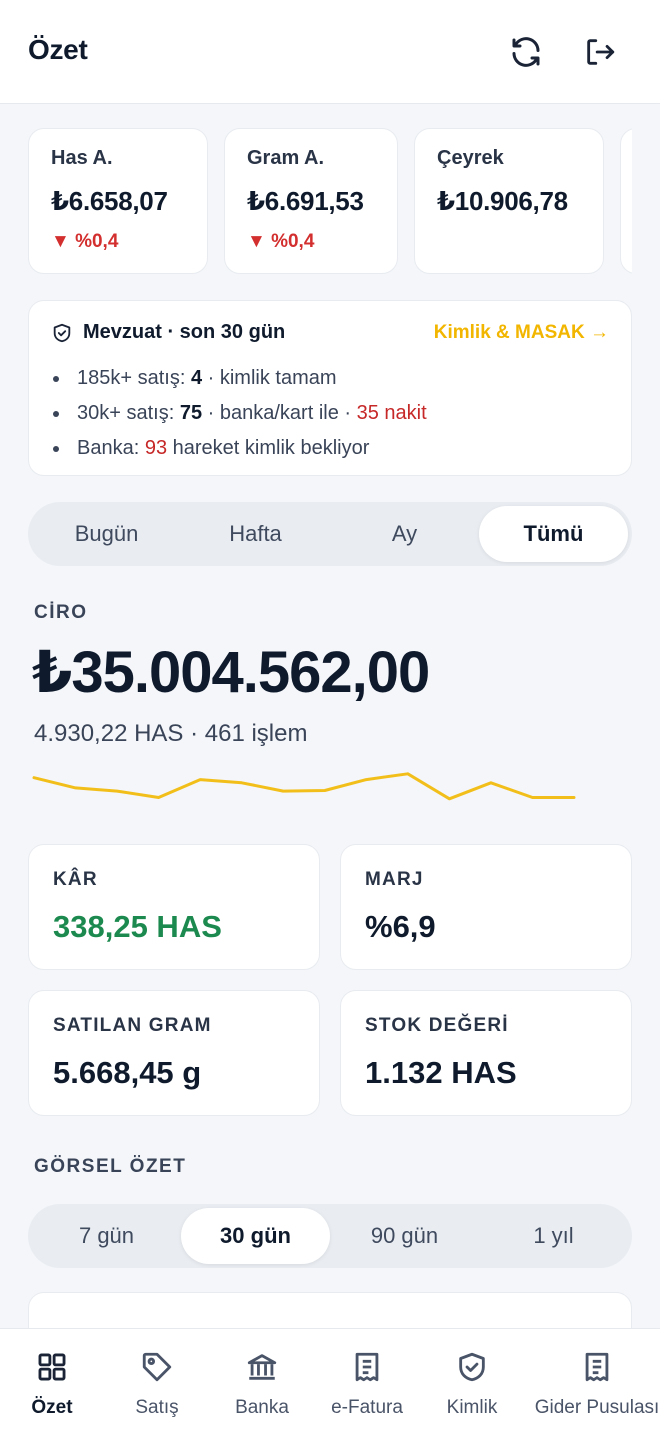 The width and height of the screenshot is (660, 1436). Describe the element at coordinates (394, 879) in the screenshot. I see `stat-label: MARJ` at that location.